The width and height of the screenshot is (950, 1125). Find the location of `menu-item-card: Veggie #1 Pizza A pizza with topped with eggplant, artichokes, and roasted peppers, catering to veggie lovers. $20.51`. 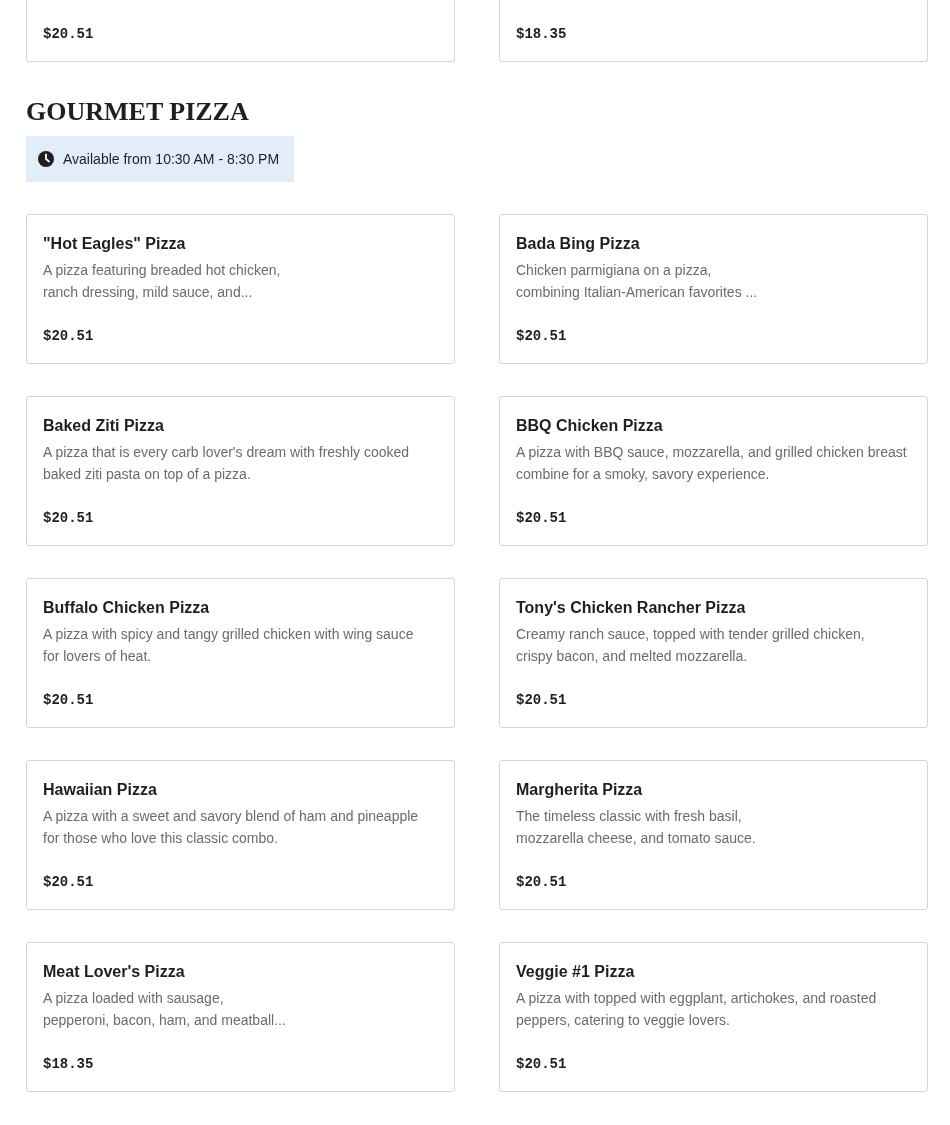

menu-item-card: Veggie #1 Pizza A pizza with topped with eggplant, artichokes, and roasted peppers, catering to veggie lovers. $20.51 is located at coordinates (713, 1017).